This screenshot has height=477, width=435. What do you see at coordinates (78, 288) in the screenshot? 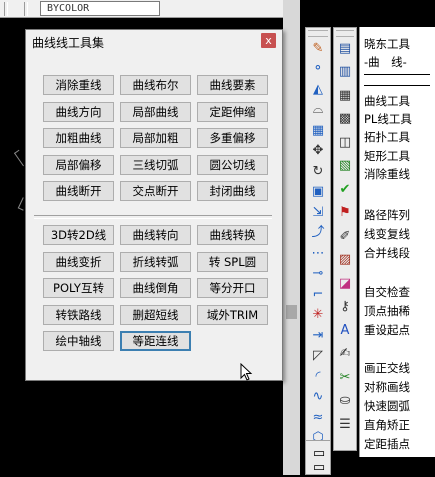
I see `tool-button: POLY互转` at bounding box center [78, 288].